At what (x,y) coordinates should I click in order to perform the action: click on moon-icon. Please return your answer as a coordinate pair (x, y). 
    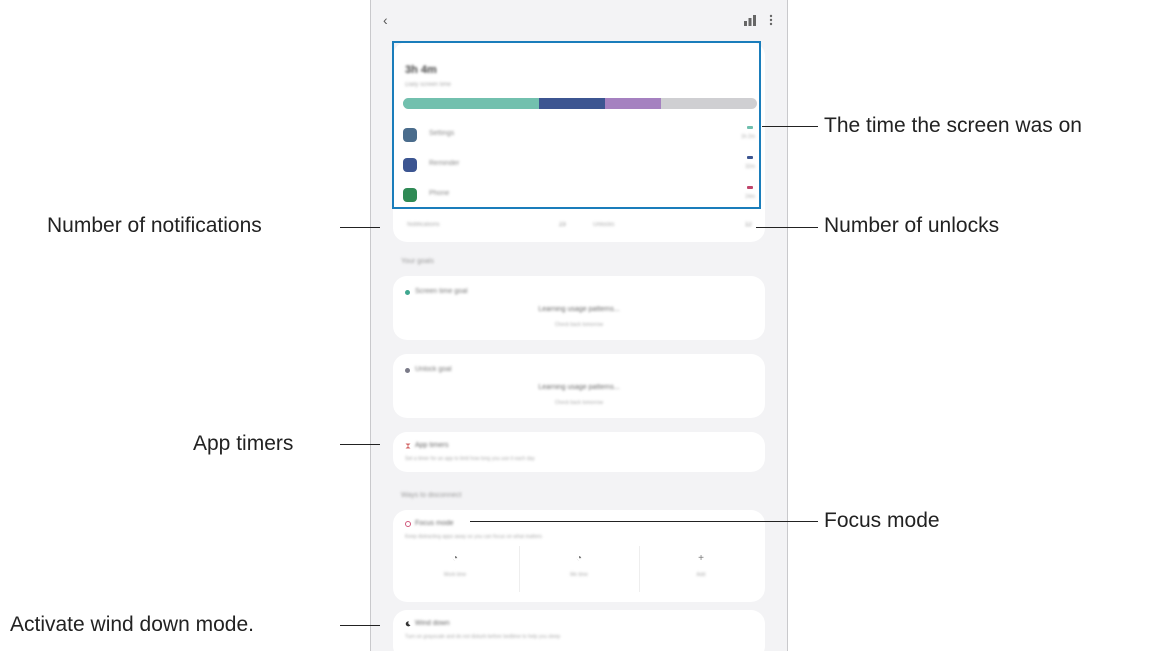
    Looking at the image, I should click on (408, 624).